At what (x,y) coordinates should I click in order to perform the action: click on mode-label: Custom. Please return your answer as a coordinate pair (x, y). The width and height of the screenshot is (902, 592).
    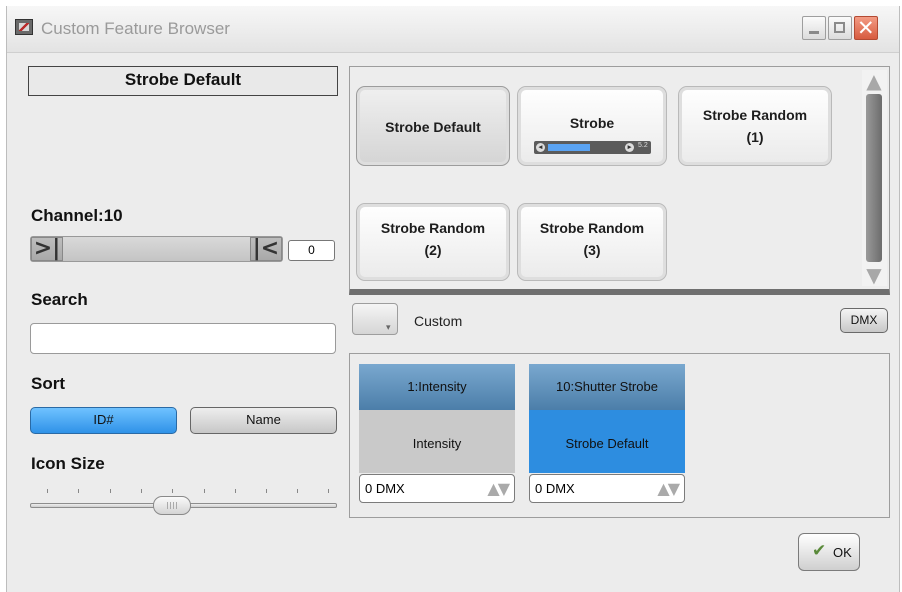
    Looking at the image, I should click on (438, 321).